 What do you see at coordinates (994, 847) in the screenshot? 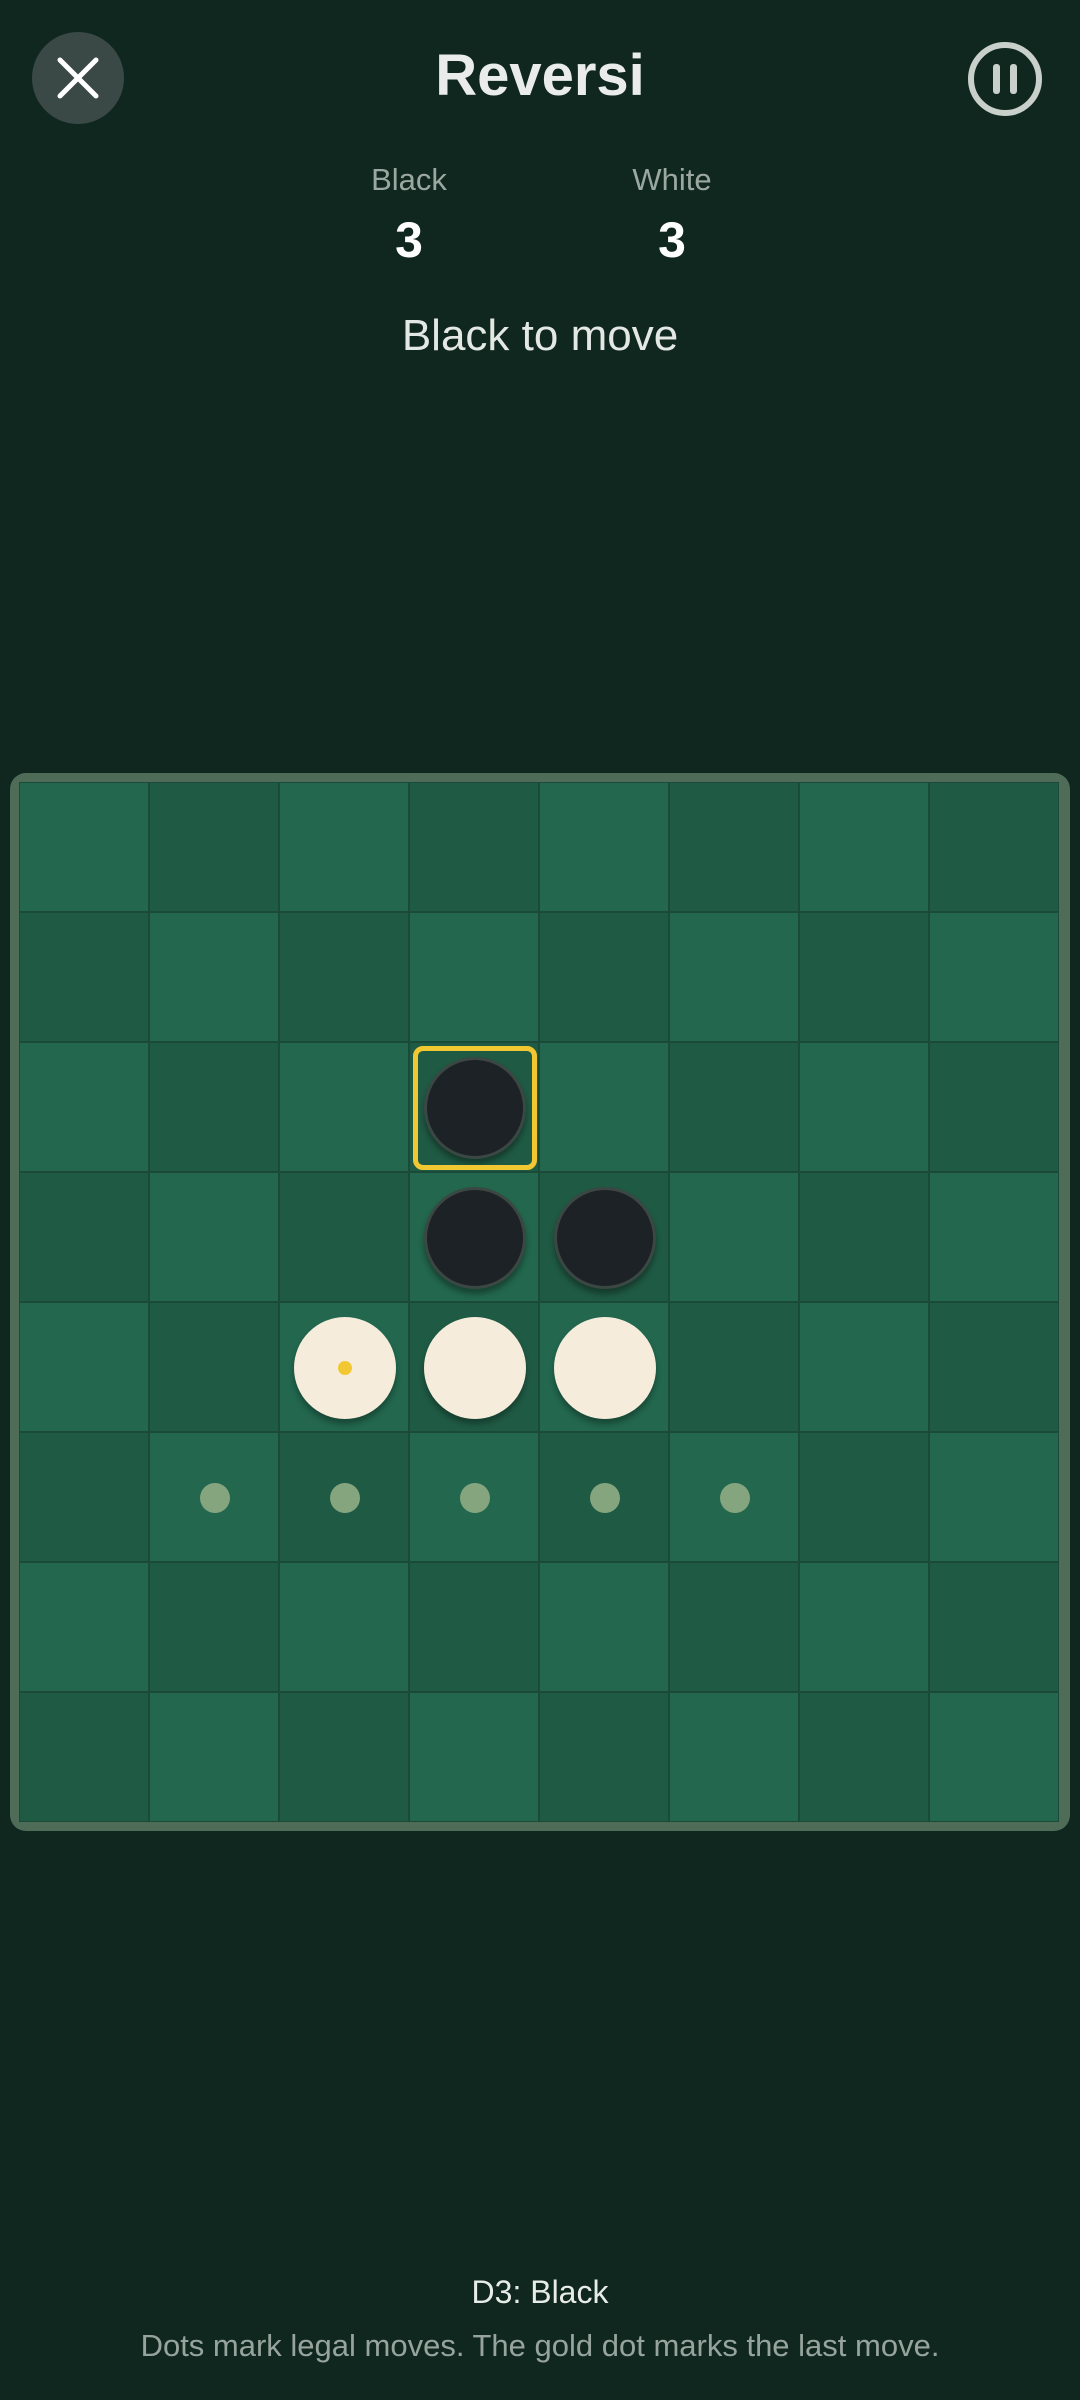
I see `board-cell-h1` at bounding box center [994, 847].